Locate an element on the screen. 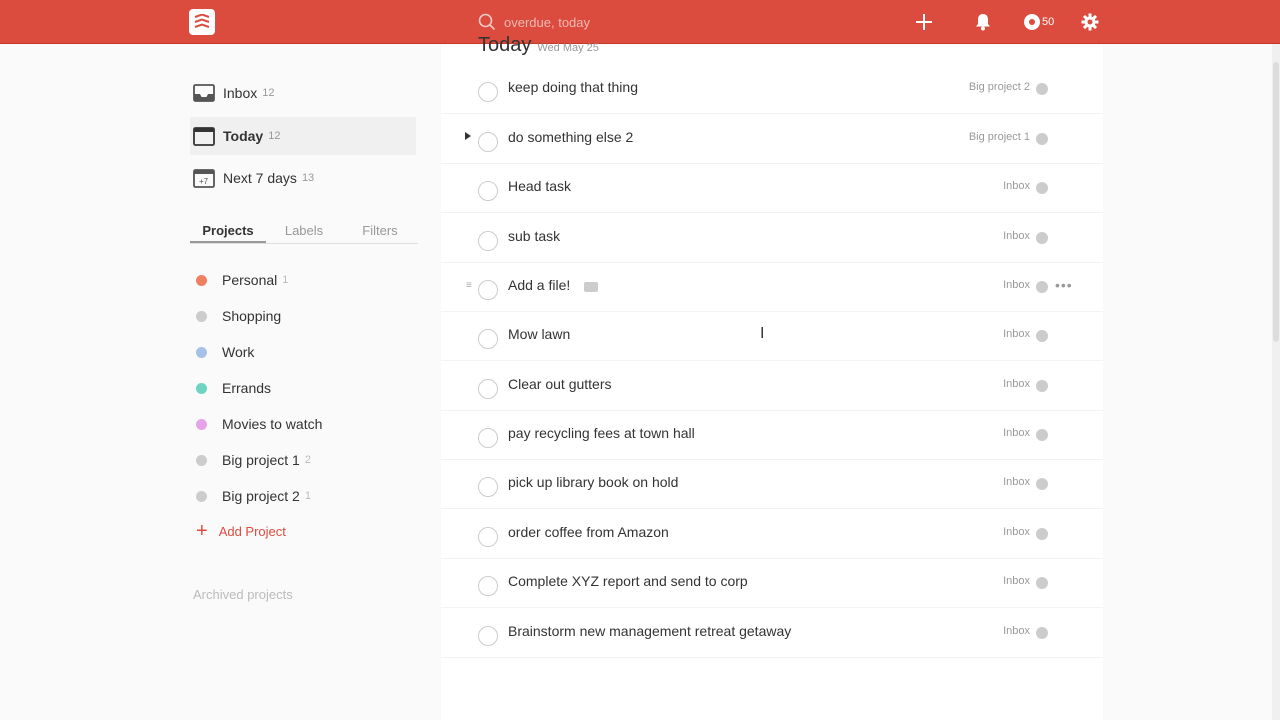 This screenshot has width=1280, height=720. task-project-label: Big project 1 is located at coordinates (999, 137).